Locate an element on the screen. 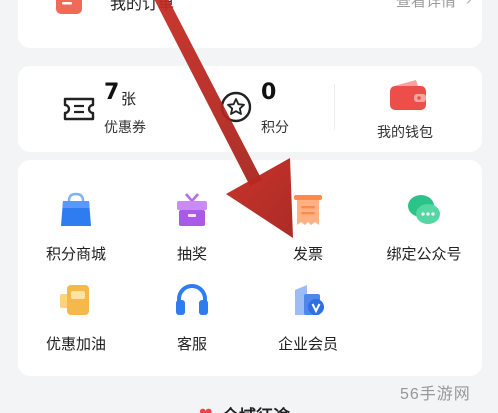  star-coin-icon is located at coordinates (236, 107).